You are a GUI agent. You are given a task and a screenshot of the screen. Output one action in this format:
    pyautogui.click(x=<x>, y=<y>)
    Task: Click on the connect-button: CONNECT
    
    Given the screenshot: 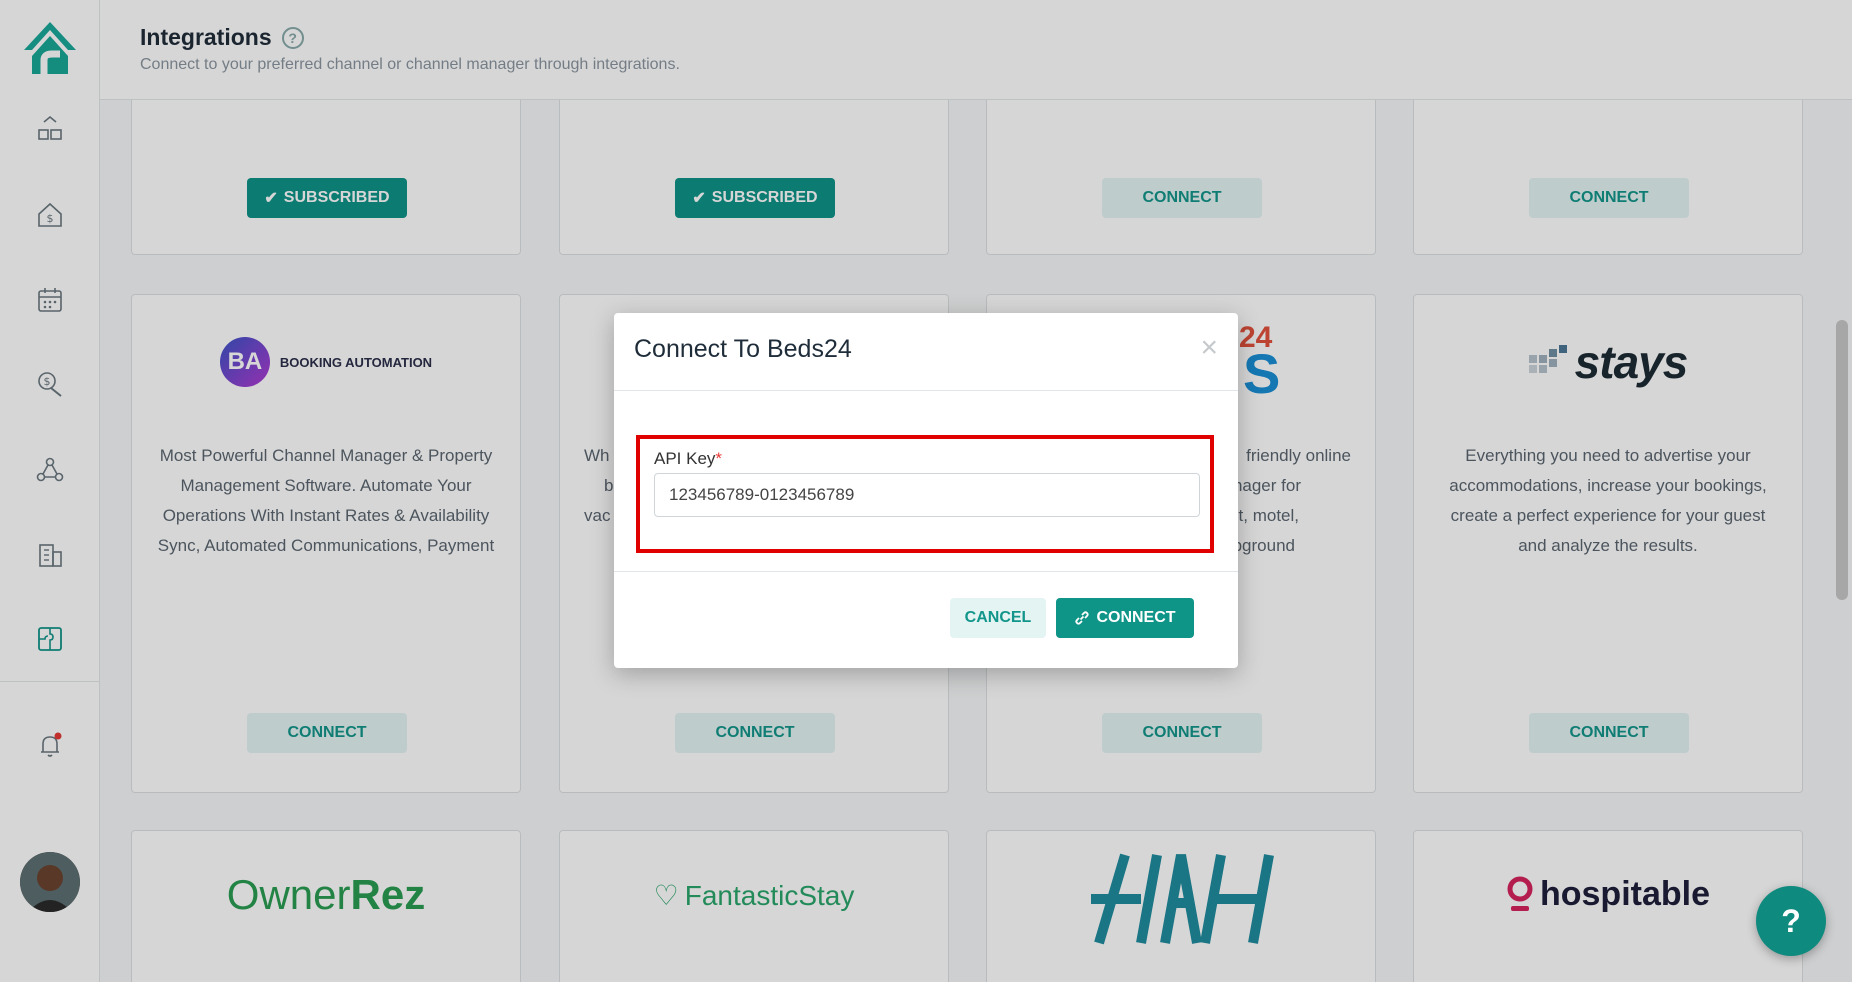 What is the action you would take?
    pyautogui.click(x=1125, y=618)
    